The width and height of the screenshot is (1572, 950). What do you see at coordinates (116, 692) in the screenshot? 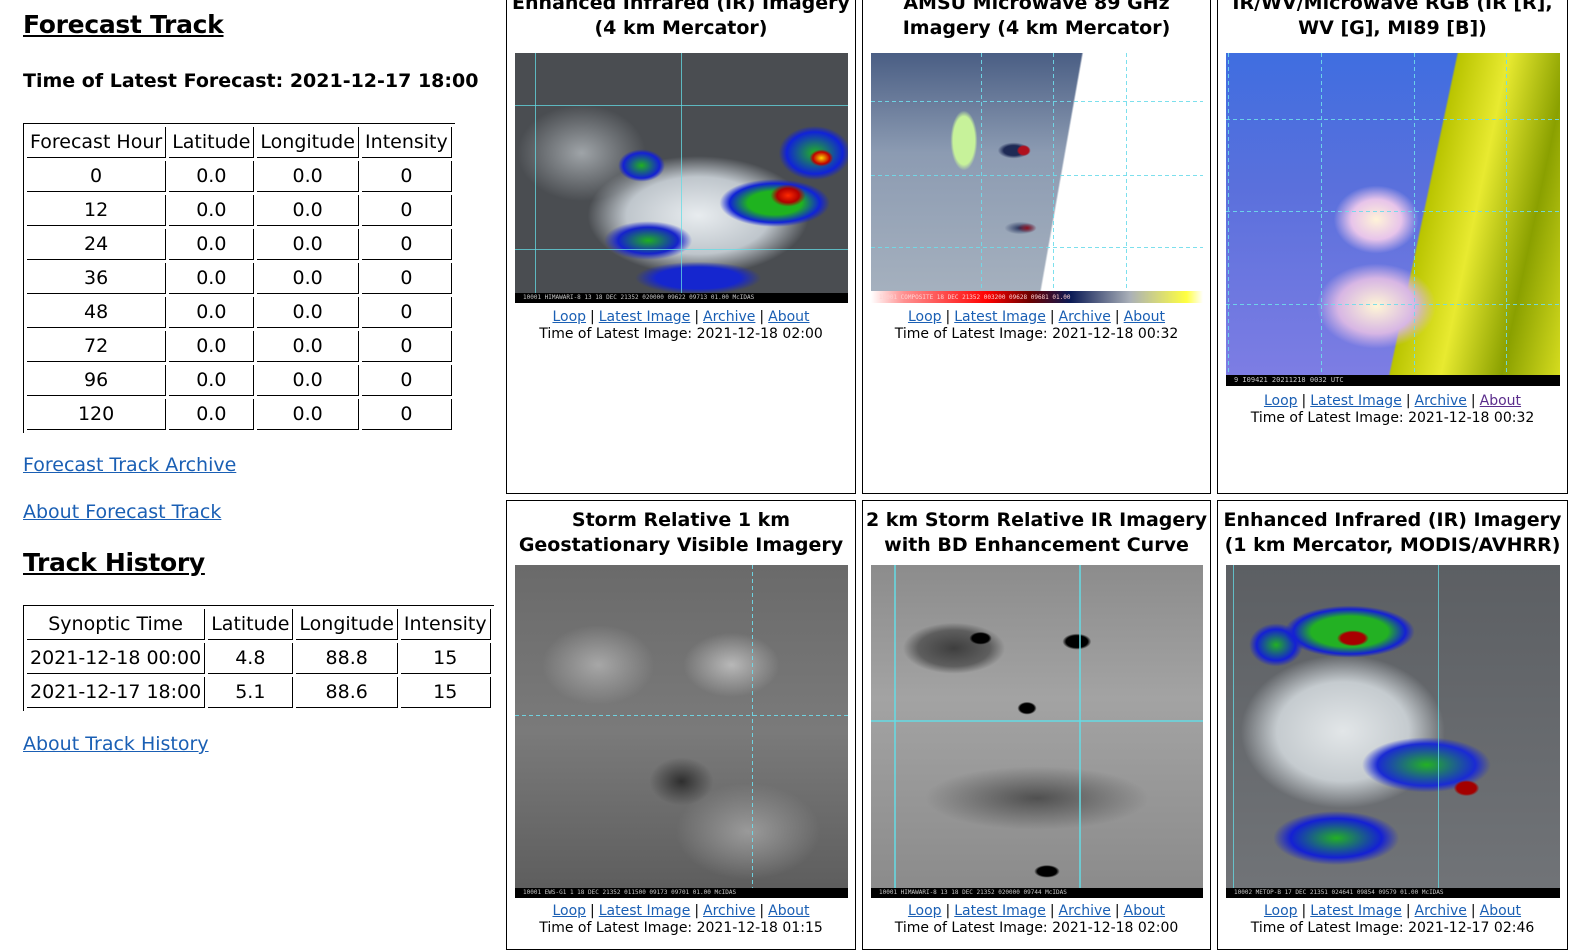
I see `synoptic-time-cell: 2021-12-17 18:00` at bounding box center [116, 692].